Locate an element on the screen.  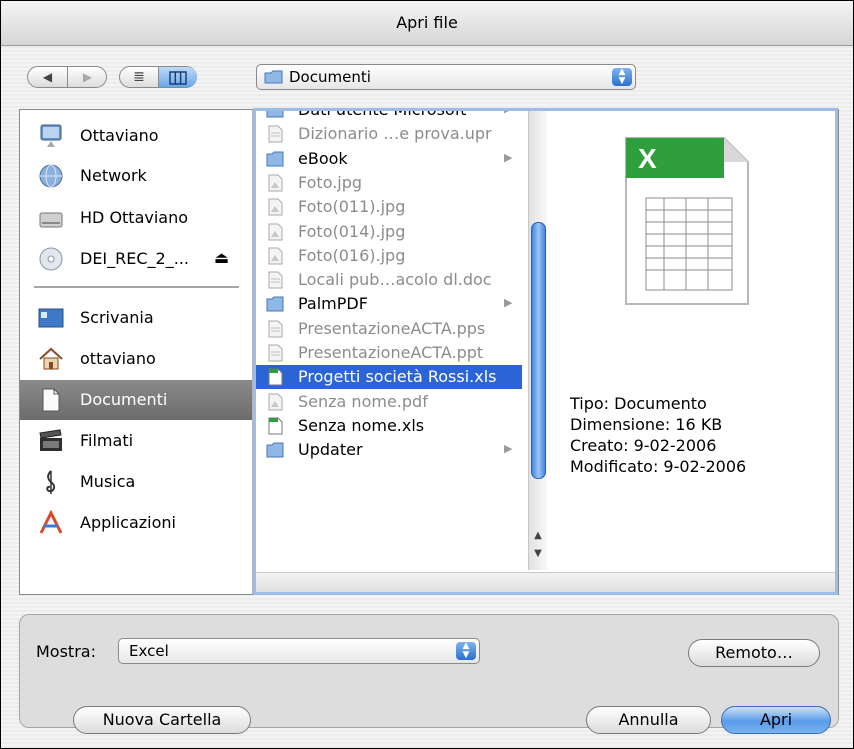
cancel-button: Annulla is located at coordinates (648, 720).